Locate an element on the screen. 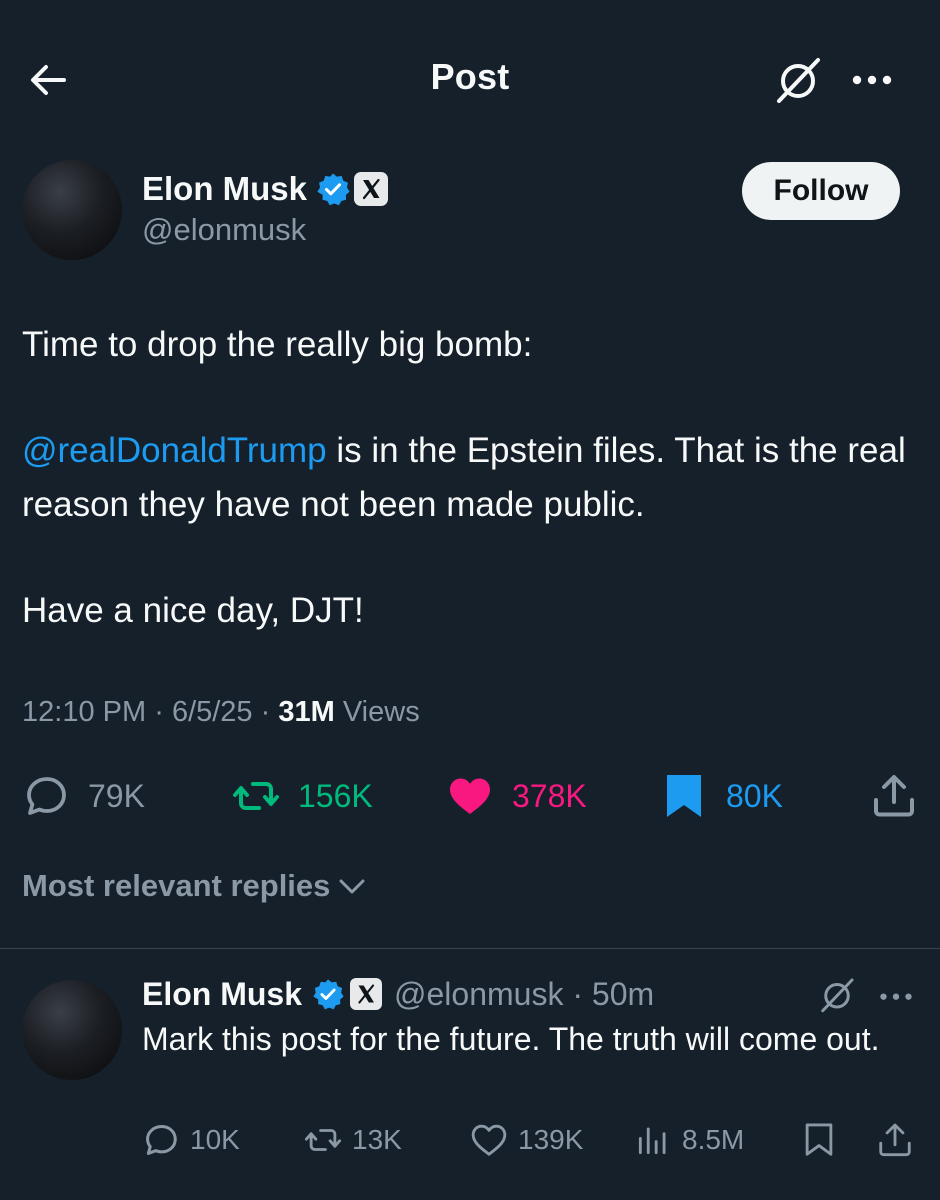  mention-link: @realDonaldTrump is located at coordinates (174, 450).